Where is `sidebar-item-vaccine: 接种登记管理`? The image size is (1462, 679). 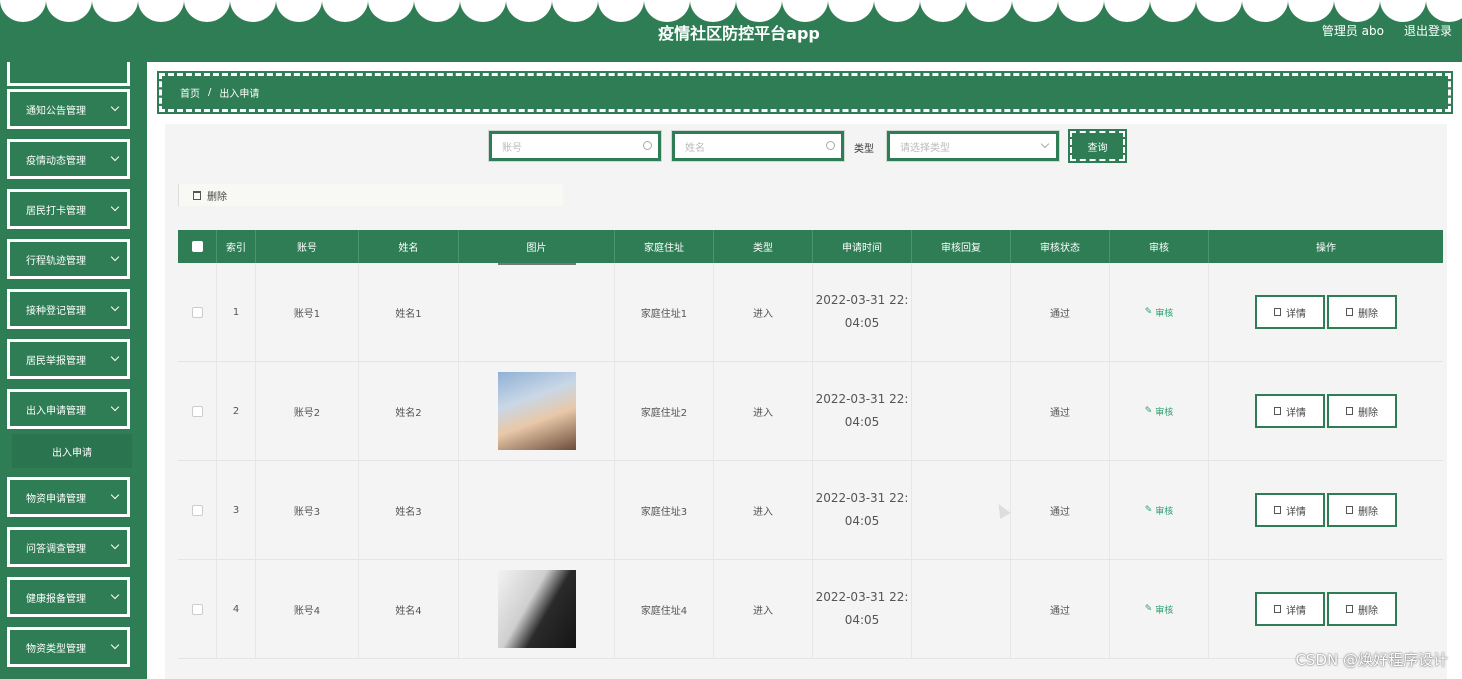
sidebar-item-vaccine: 接种登记管理 is located at coordinates (68, 309).